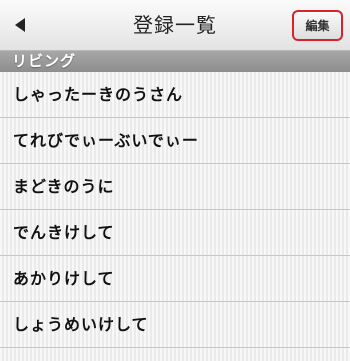  What do you see at coordinates (175, 279) in the screenshot?
I see `list-item: あかりけして` at bounding box center [175, 279].